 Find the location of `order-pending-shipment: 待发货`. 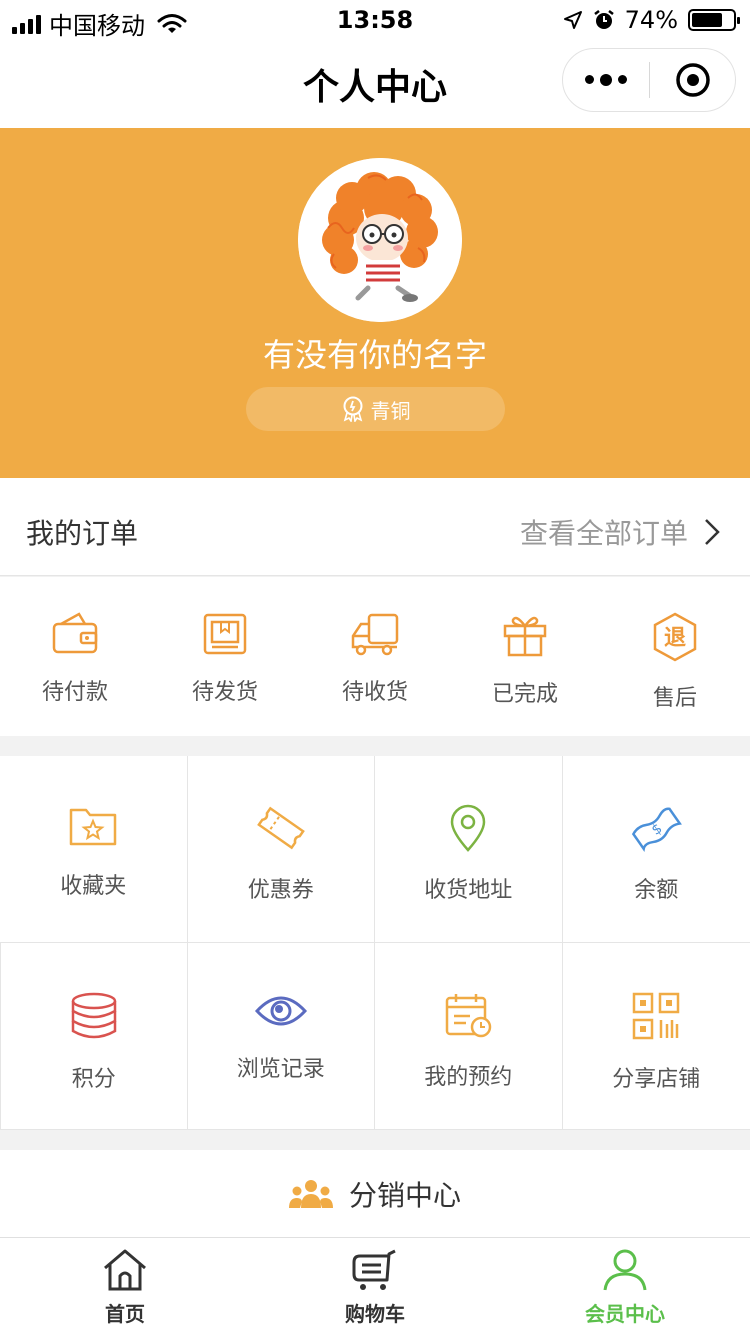

order-pending-shipment: 待发货 is located at coordinates (225, 656).